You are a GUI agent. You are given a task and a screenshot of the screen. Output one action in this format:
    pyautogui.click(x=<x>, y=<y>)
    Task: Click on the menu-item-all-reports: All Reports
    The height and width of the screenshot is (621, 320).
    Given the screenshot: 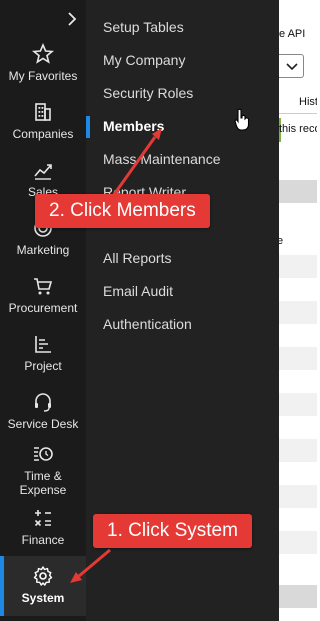 What is the action you would take?
    pyautogui.click(x=182, y=258)
    